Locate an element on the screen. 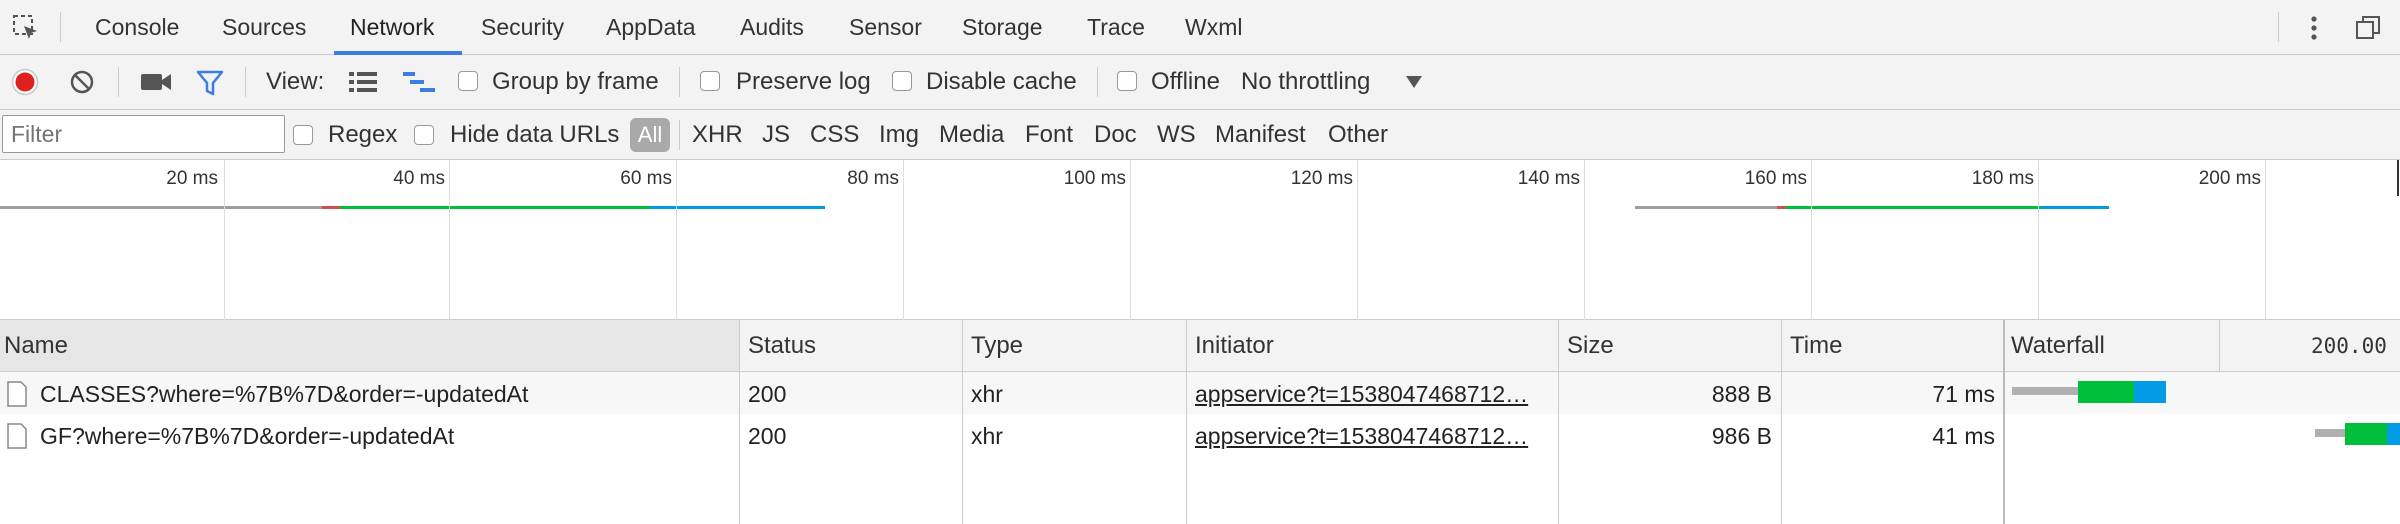  preserve-log-checkbox is located at coordinates (710, 81).